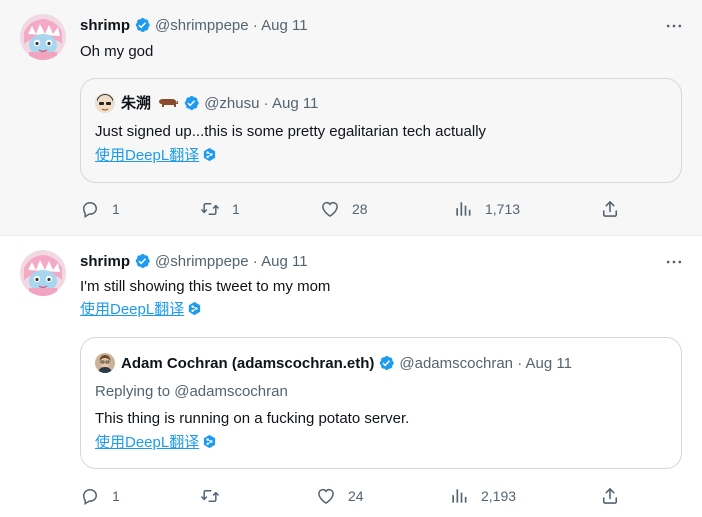 This screenshot has height=517, width=702. I want to click on action-bar: 1 1 28 1,713, so click(360, 209).